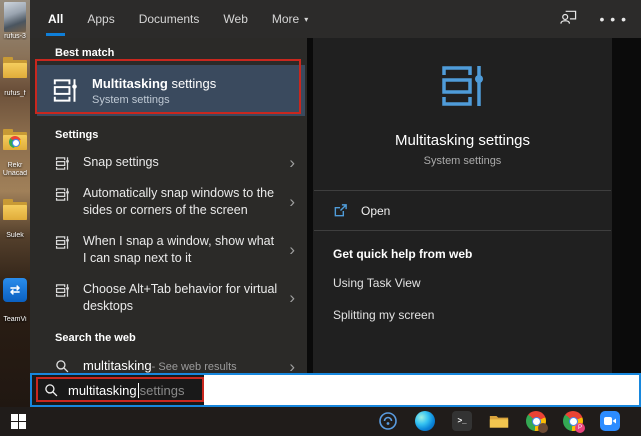  I want to click on tab-web: Web, so click(235, 19).